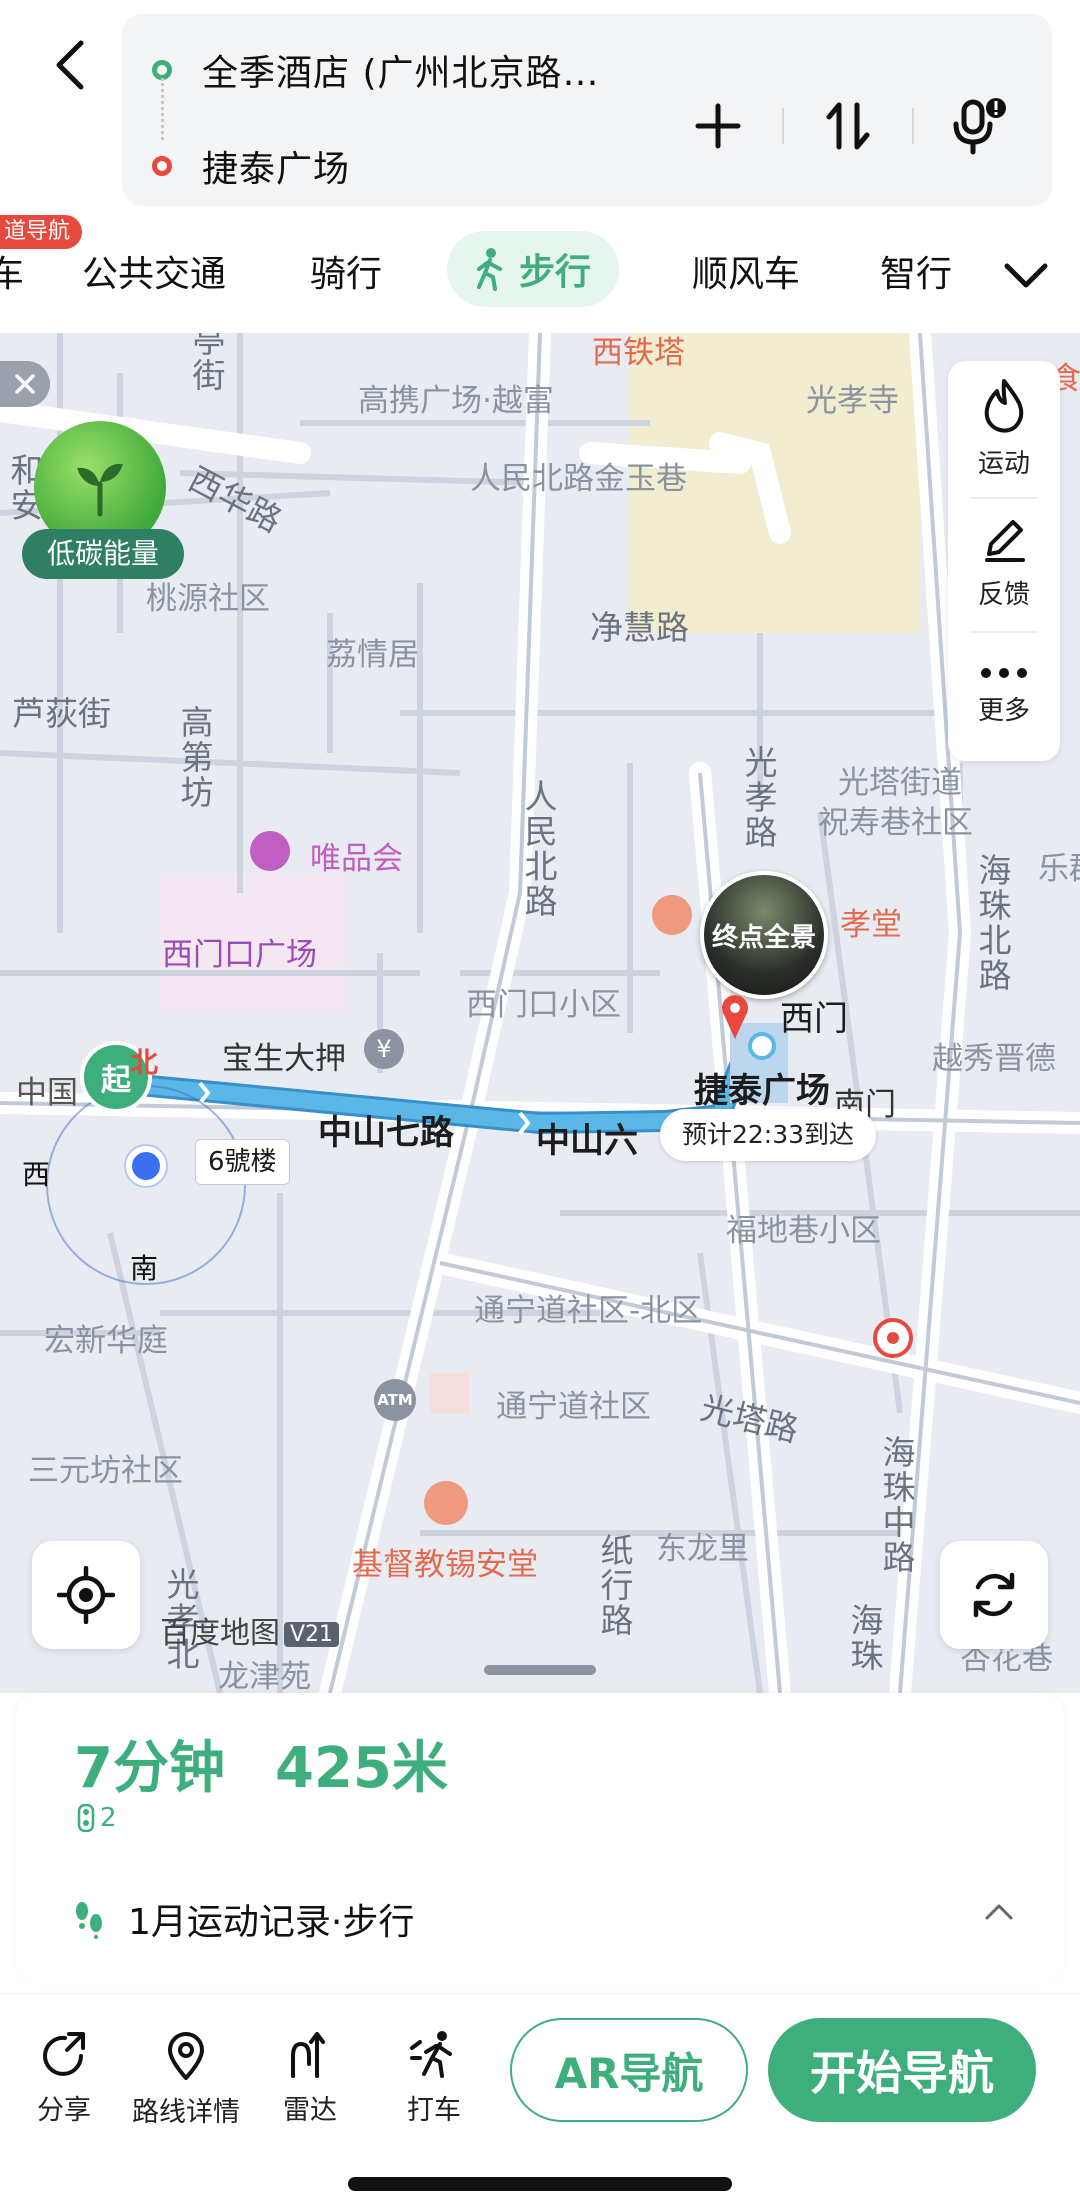  Describe the element at coordinates (312, 1634) in the screenshot. I see `brand-version: V21` at that location.